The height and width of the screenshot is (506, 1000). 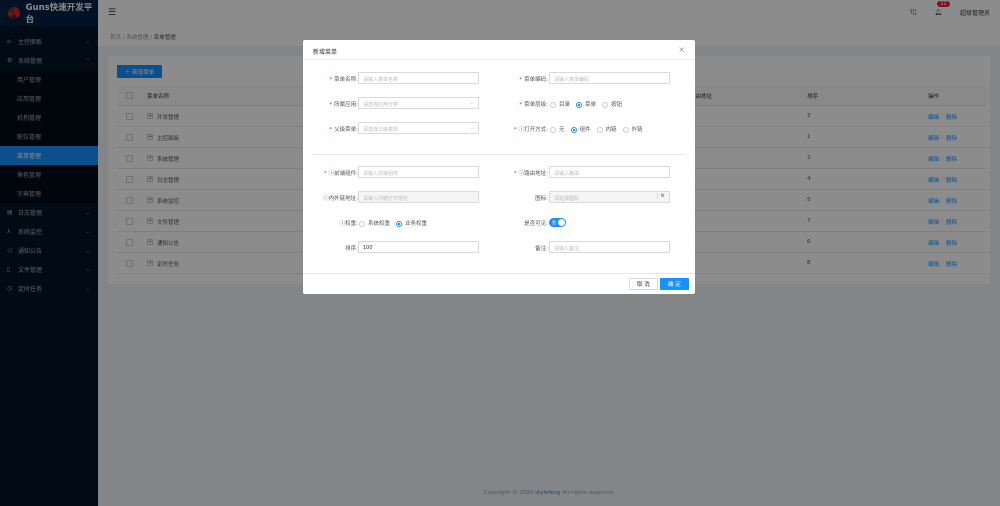 I want to click on radio-option: 无, so click(x=557, y=129).